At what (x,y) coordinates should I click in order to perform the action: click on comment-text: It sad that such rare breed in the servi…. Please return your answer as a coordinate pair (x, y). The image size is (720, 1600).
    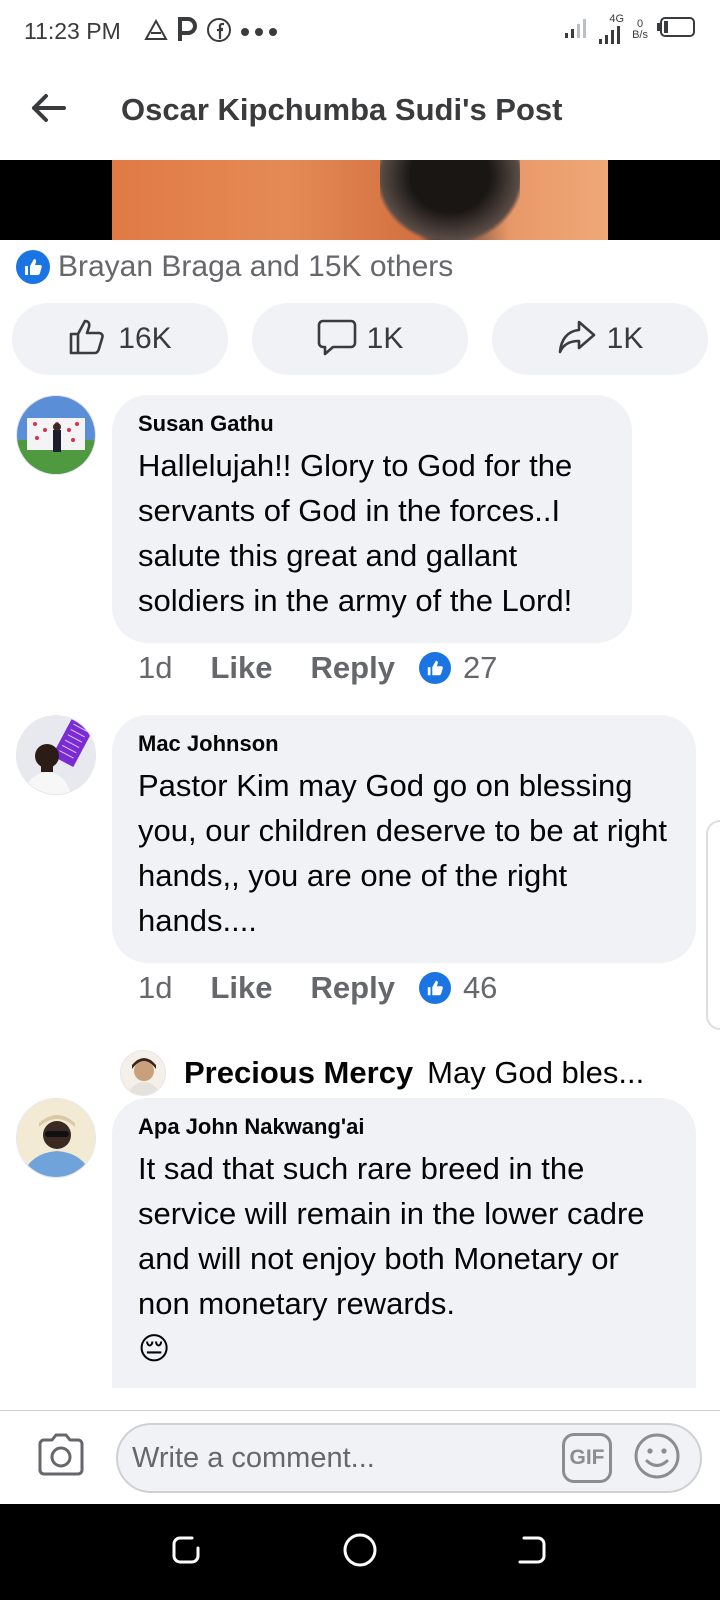
    Looking at the image, I should click on (391, 1236).